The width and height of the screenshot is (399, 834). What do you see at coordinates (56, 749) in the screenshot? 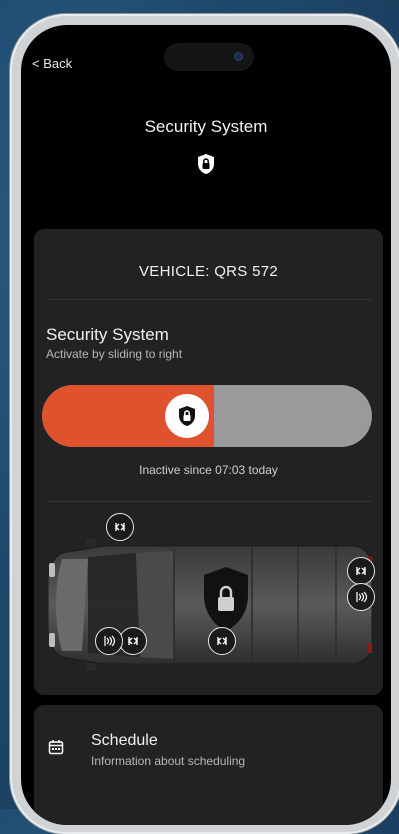
I see `calendar-icon` at bounding box center [56, 749].